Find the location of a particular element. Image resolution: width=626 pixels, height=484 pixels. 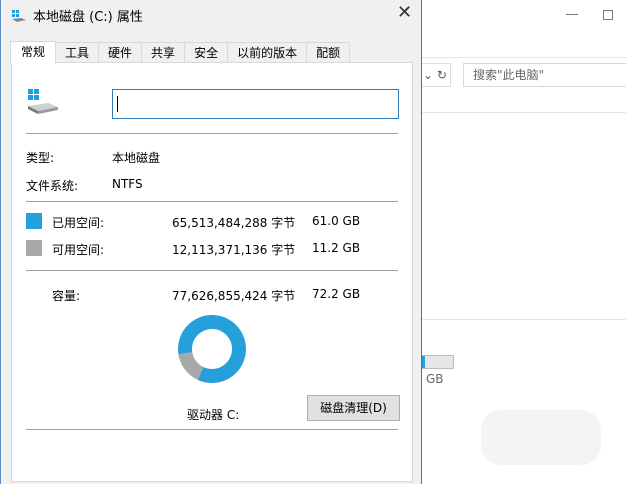

drive-icon is located at coordinates (19, 15).